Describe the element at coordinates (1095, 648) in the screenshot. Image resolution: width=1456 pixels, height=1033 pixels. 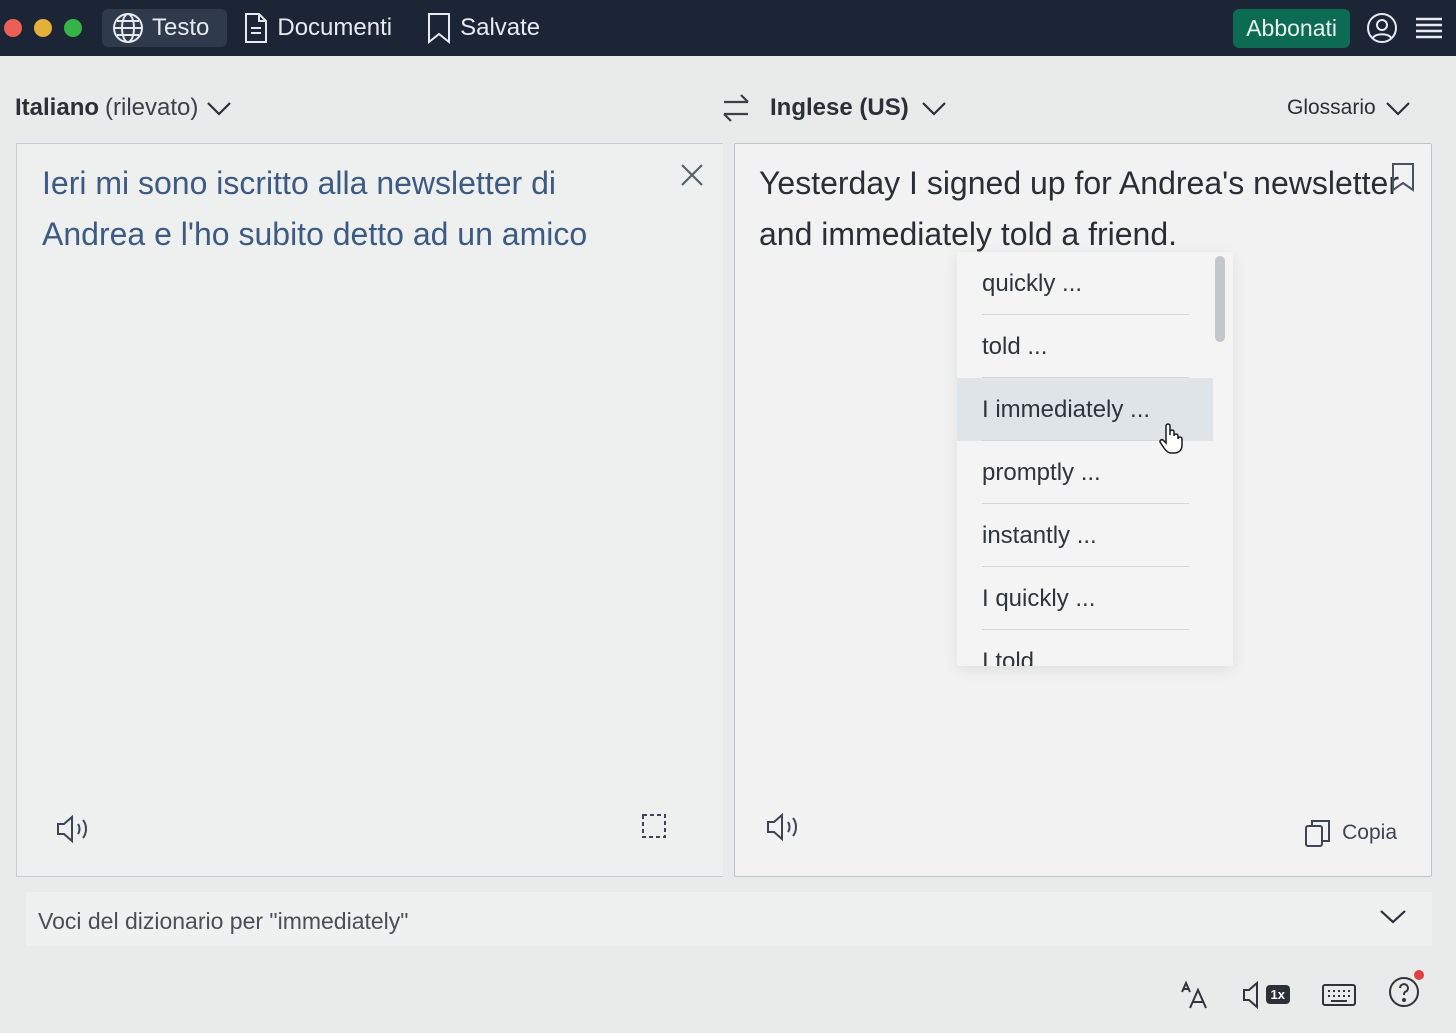
I see `alternative-option: I told` at that location.